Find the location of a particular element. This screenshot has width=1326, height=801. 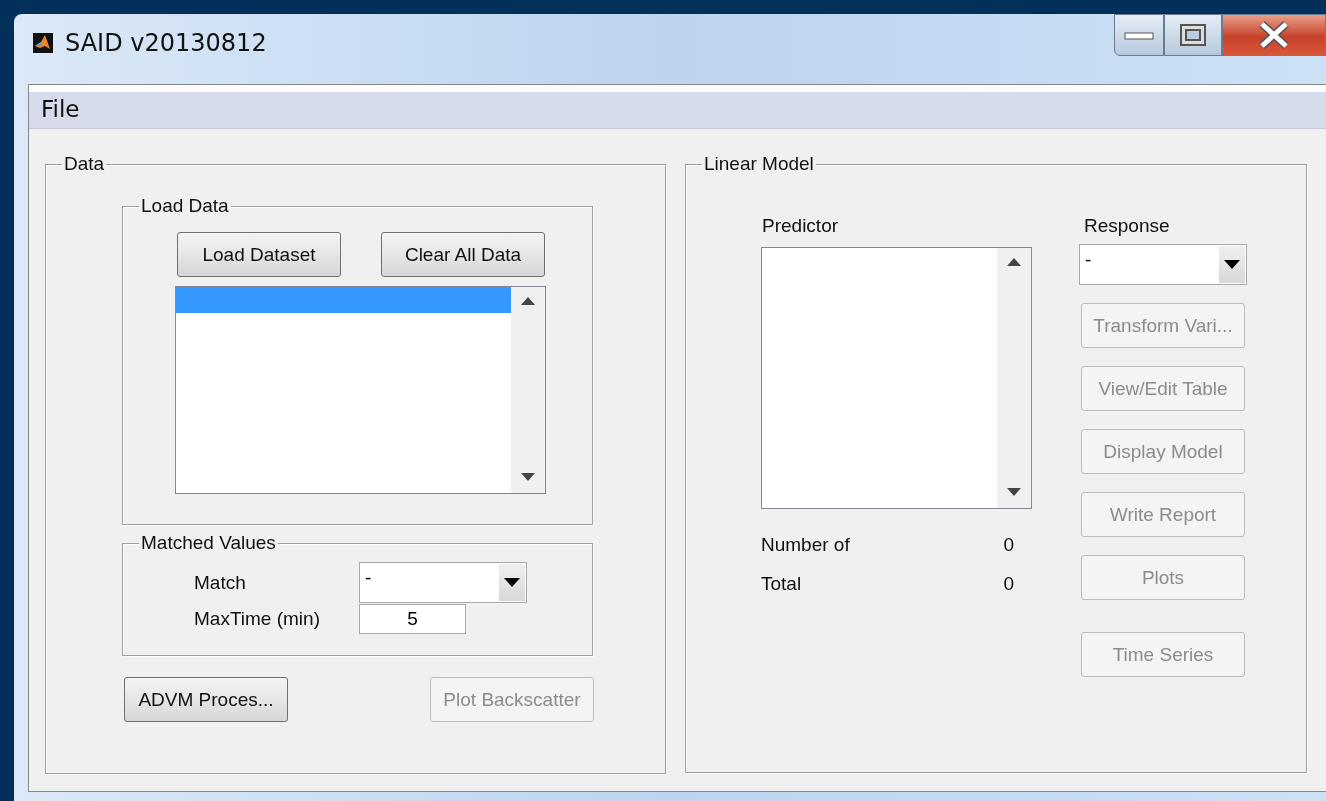

action-button: Clear All Data is located at coordinates (463, 254).